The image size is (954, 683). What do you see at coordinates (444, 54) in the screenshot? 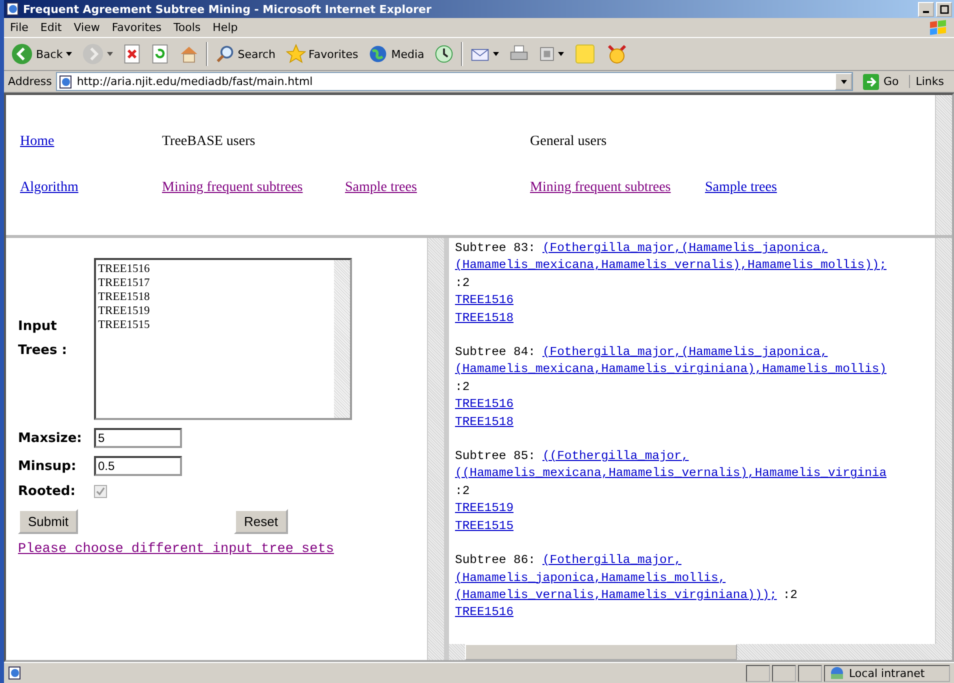
I see `clock-icon` at bounding box center [444, 54].